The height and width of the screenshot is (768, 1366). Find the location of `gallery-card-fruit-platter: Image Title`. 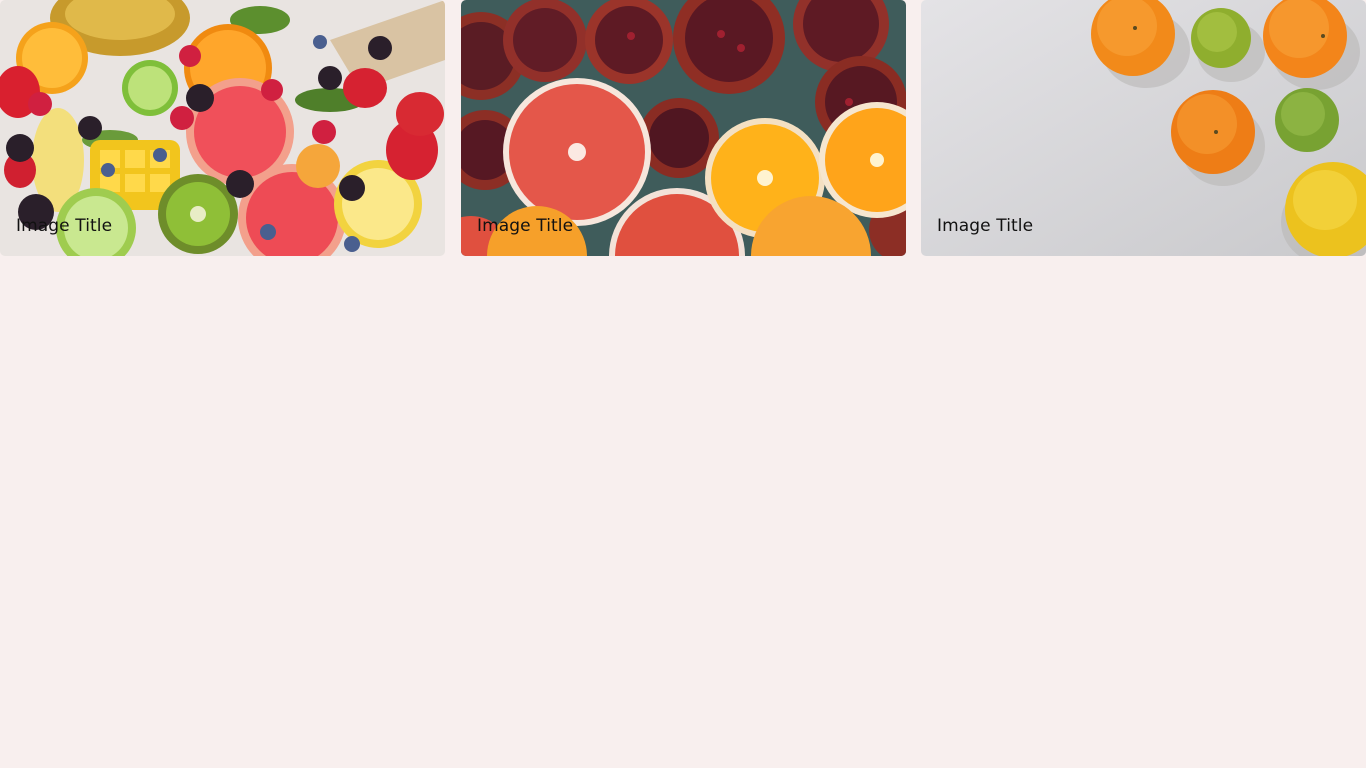

gallery-card-fruit-platter: Image Title is located at coordinates (222, 128).